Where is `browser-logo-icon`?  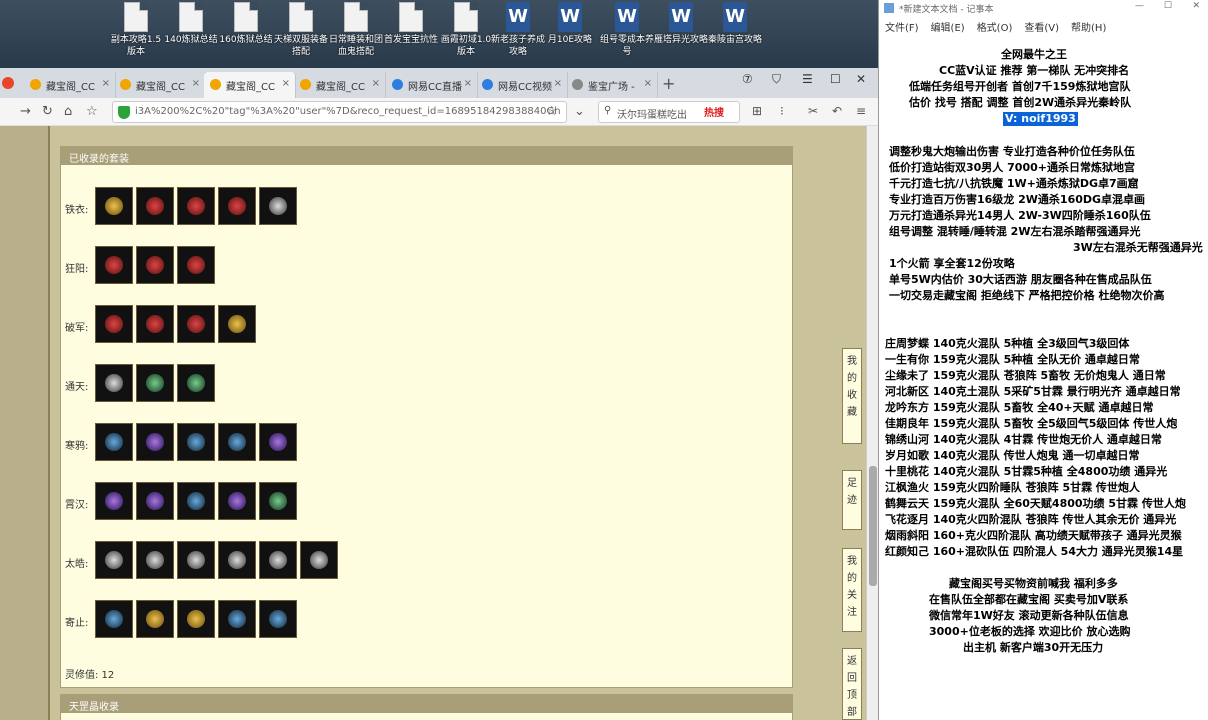 browser-logo-icon is located at coordinates (8, 83).